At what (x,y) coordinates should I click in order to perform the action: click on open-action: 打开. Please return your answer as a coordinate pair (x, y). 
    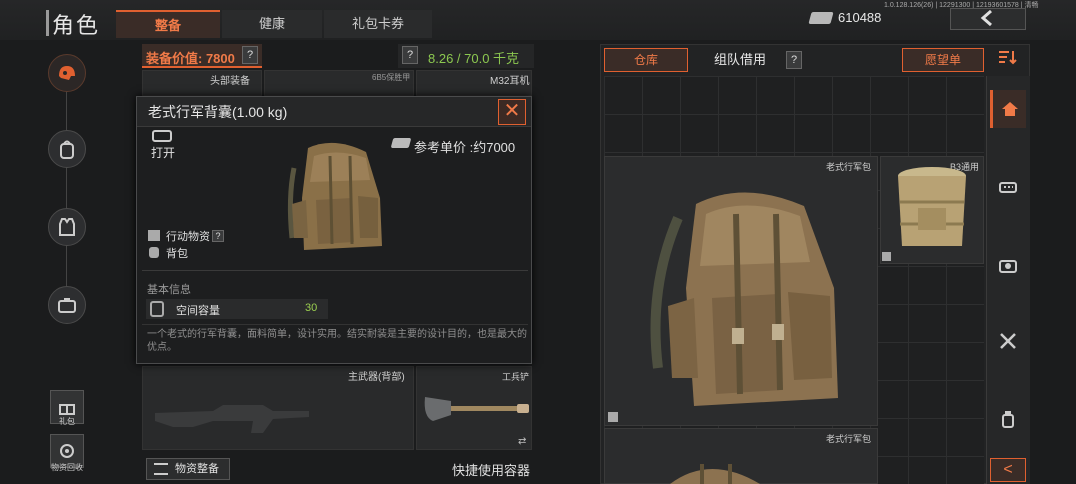
    Looking at the image, I should click on (163, 152).